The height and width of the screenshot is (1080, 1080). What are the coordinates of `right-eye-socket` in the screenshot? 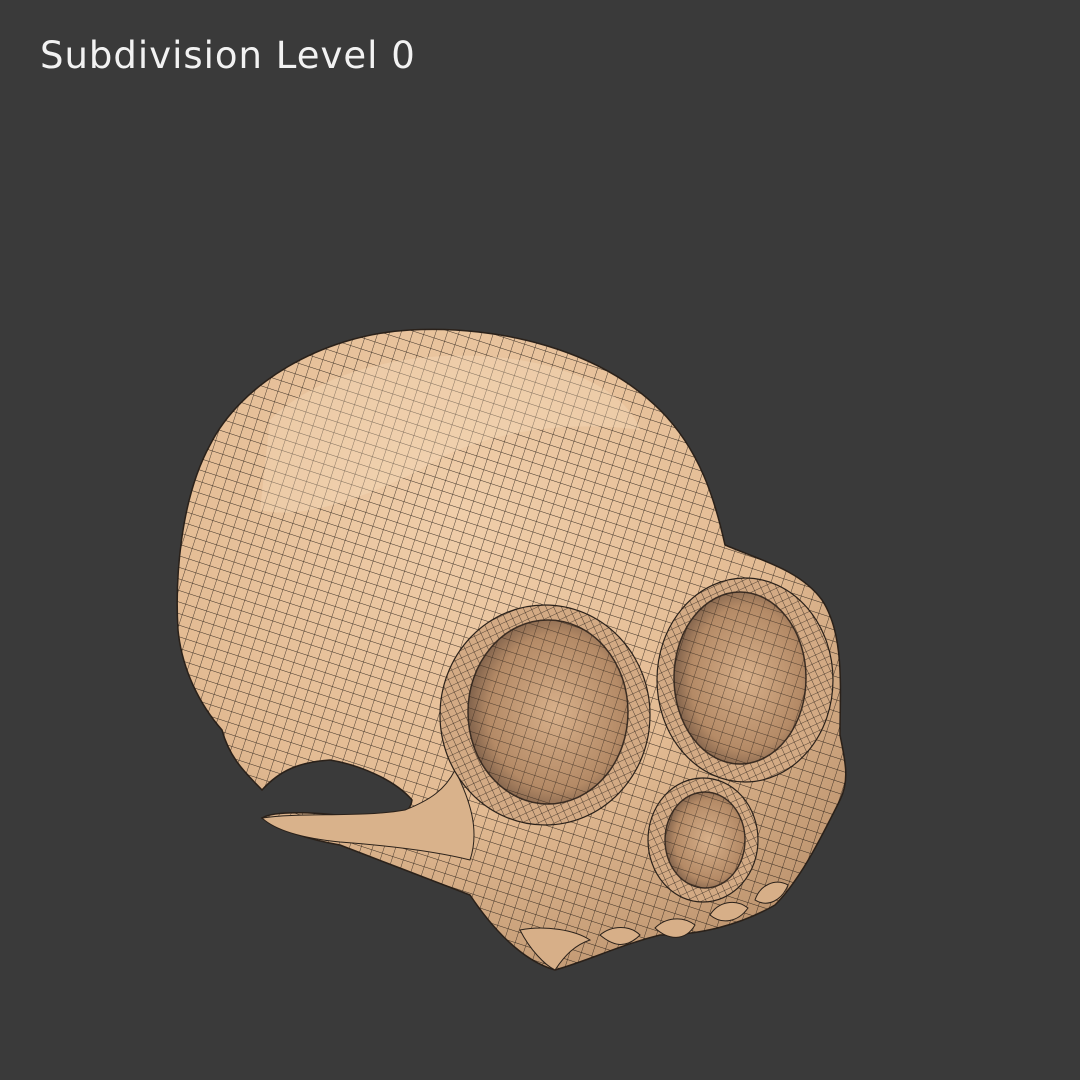 It's located at (745, 680).